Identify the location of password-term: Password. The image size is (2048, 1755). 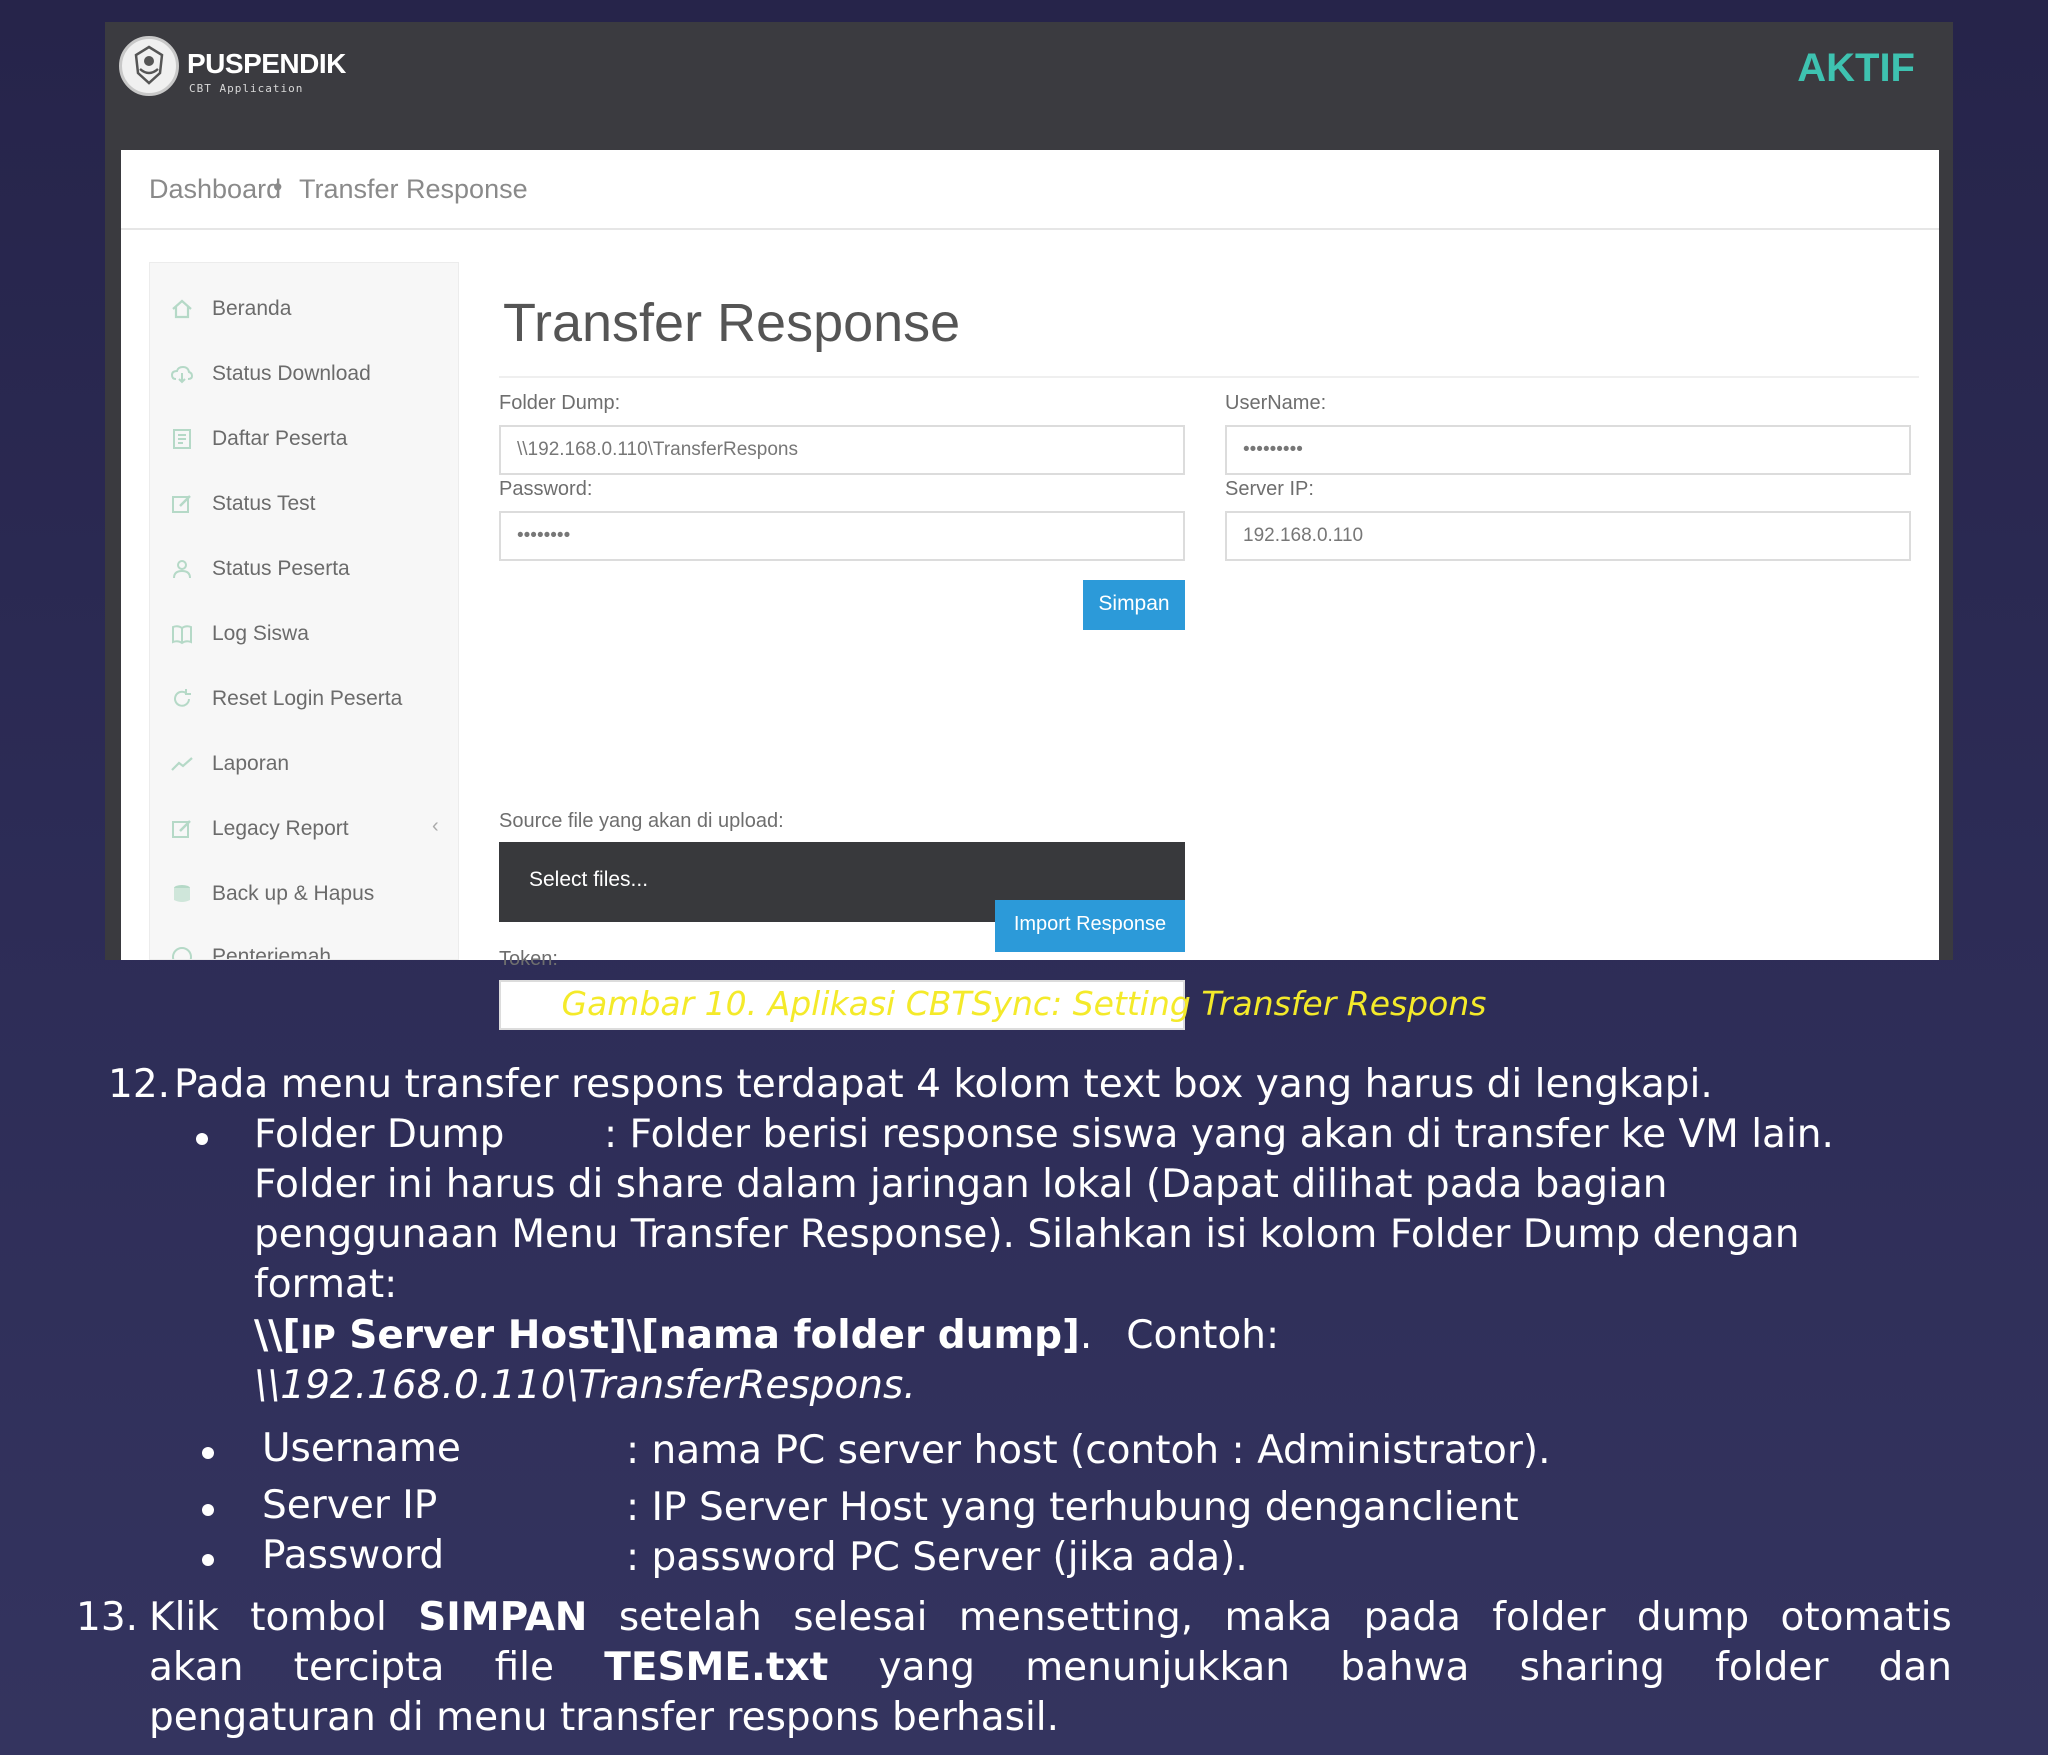
(353, 1555).